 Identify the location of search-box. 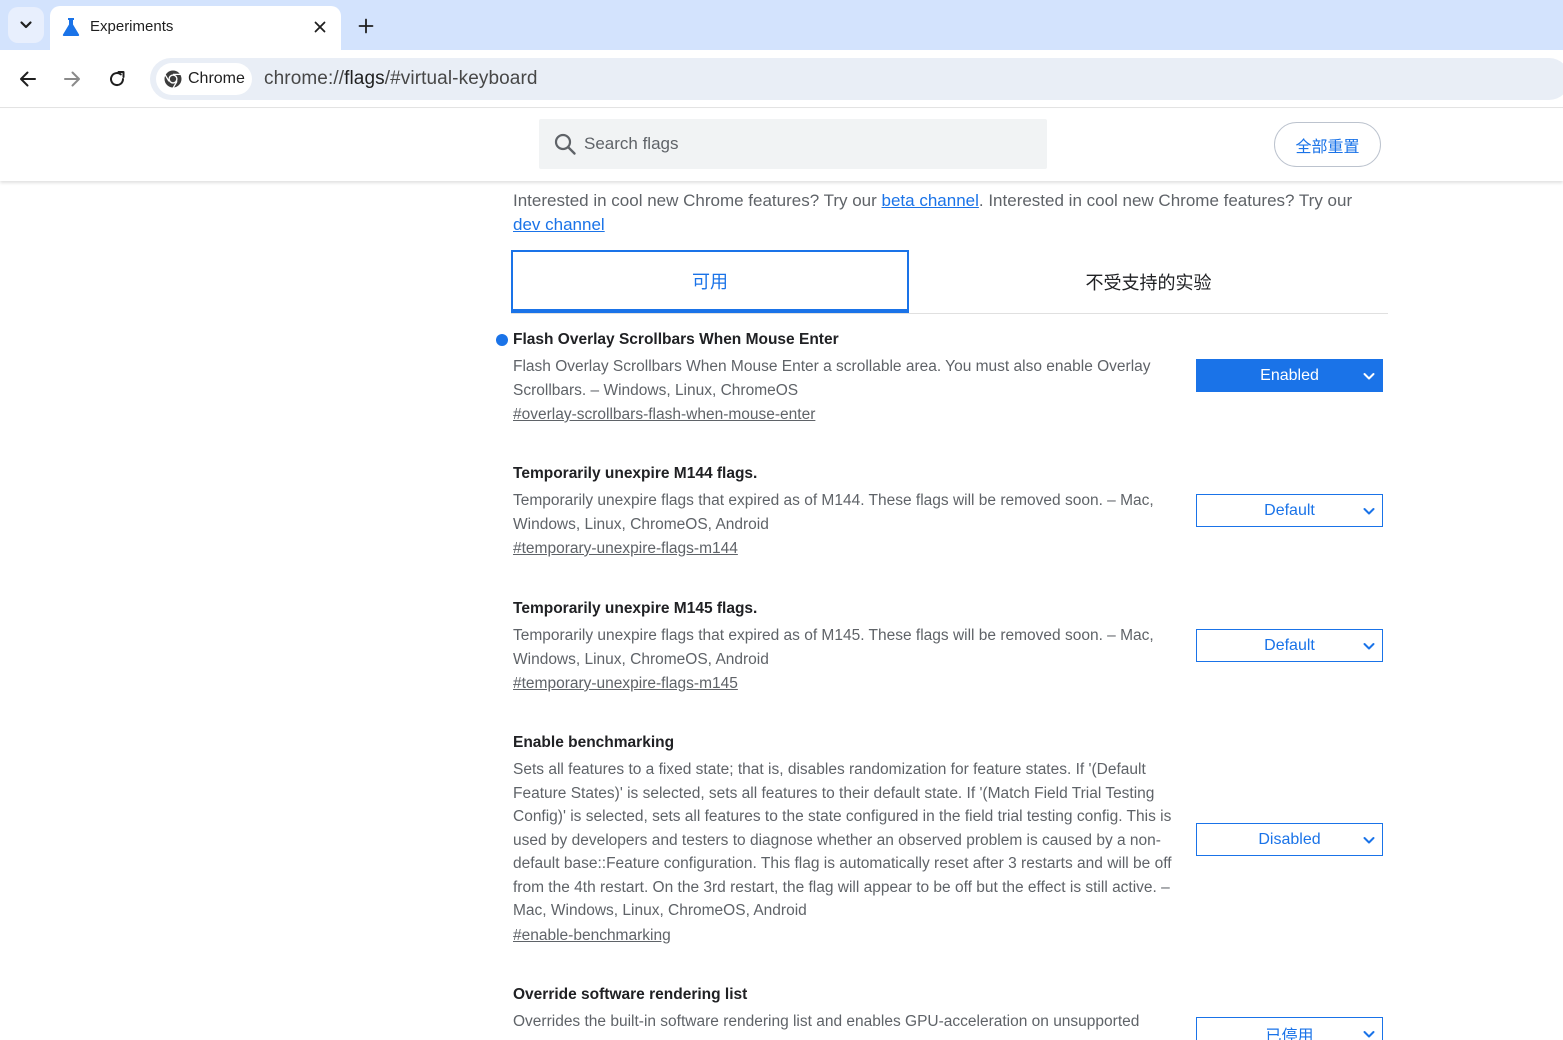
(793, 144).